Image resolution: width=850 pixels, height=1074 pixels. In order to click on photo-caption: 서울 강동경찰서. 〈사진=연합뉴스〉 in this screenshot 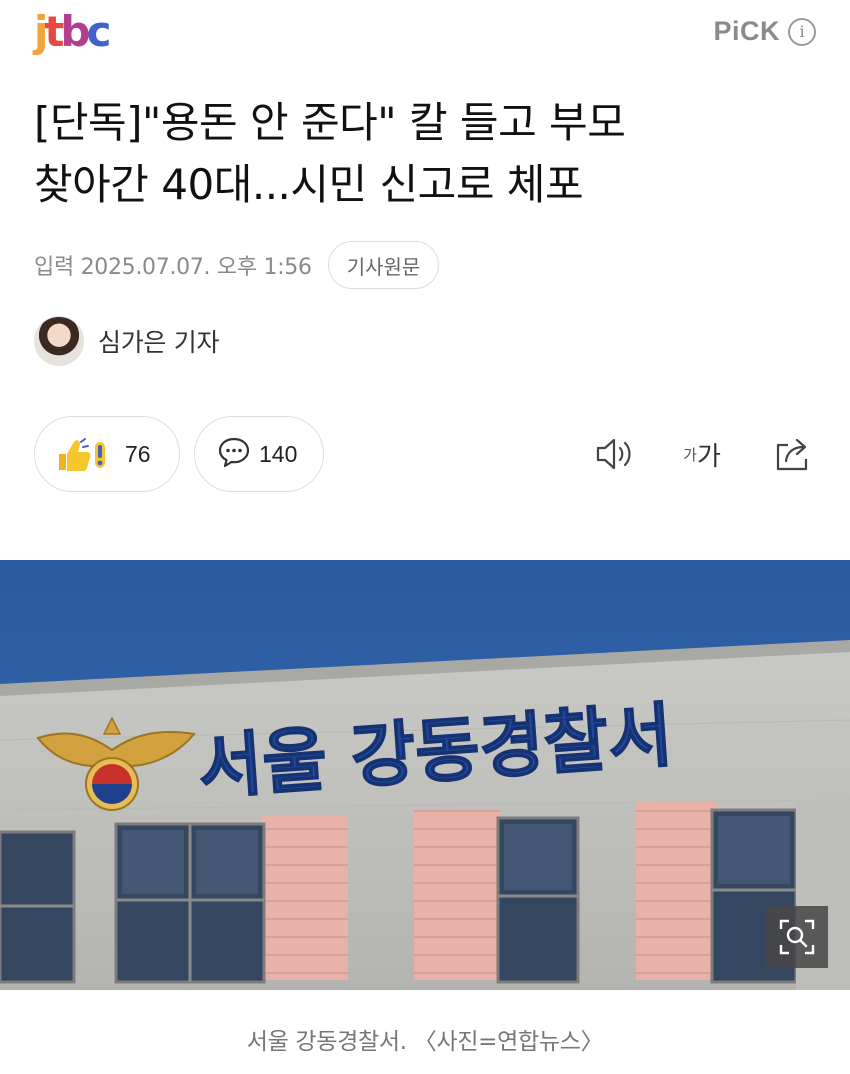, I will do `click(425, 1042)`.